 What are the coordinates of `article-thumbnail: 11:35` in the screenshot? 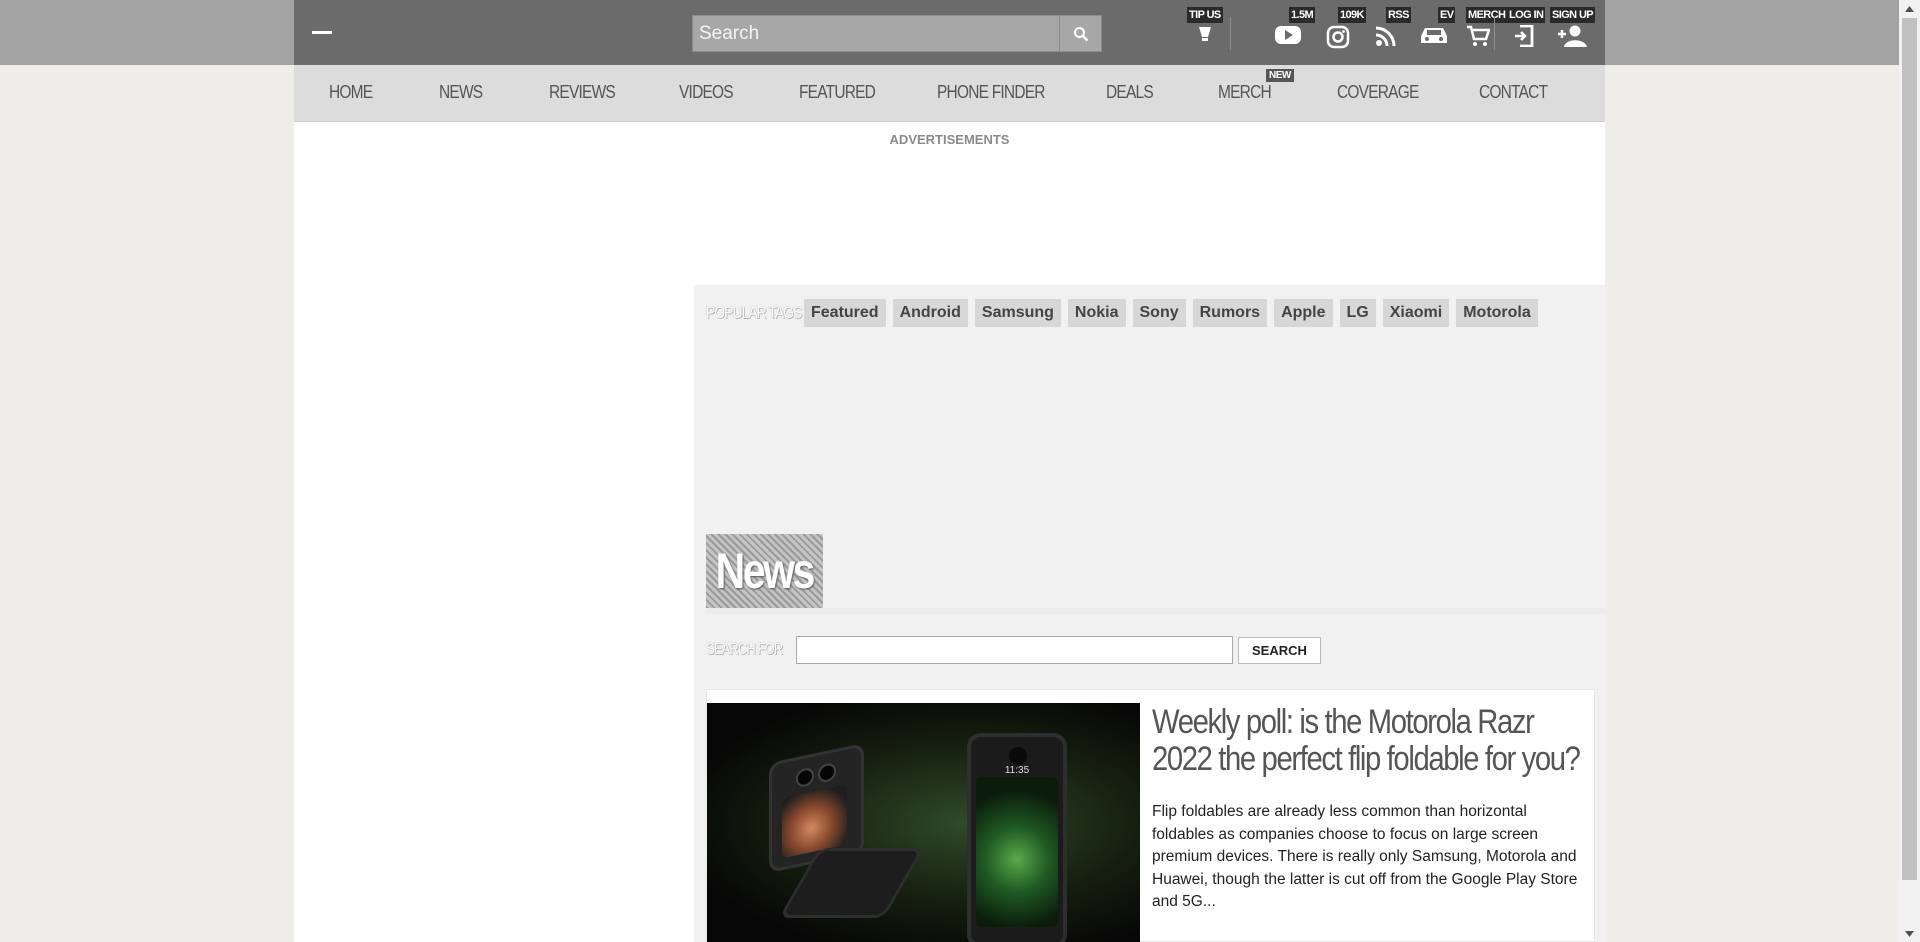 It's located at (923, 822).